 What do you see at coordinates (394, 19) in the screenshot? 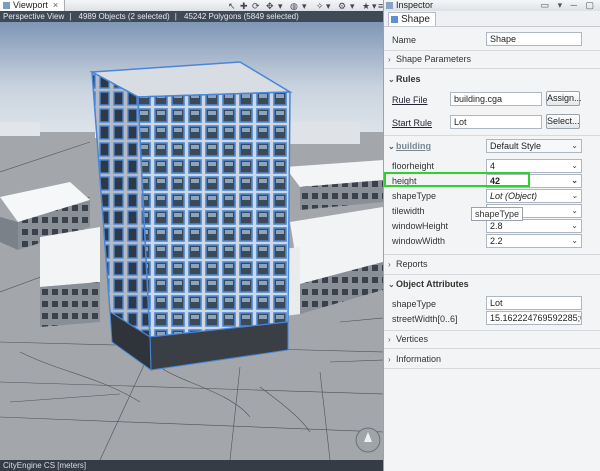
I see `shape-icon` at bounding box center [394, 19].